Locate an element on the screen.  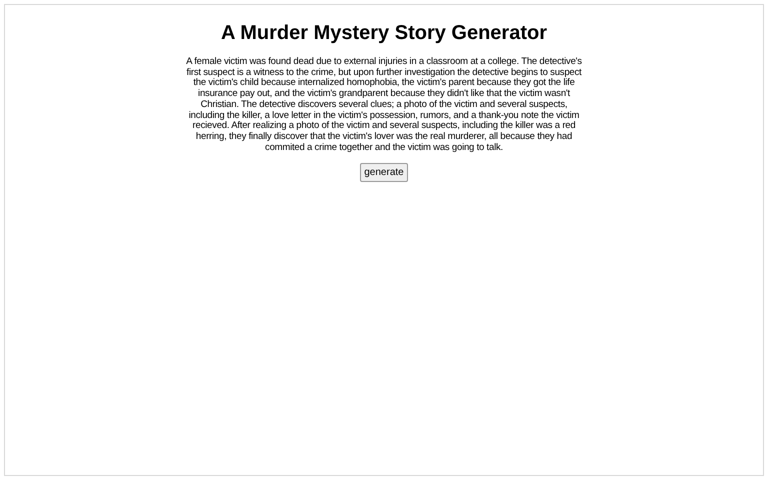
generate-button: generate is located at coordinates (384, 172).